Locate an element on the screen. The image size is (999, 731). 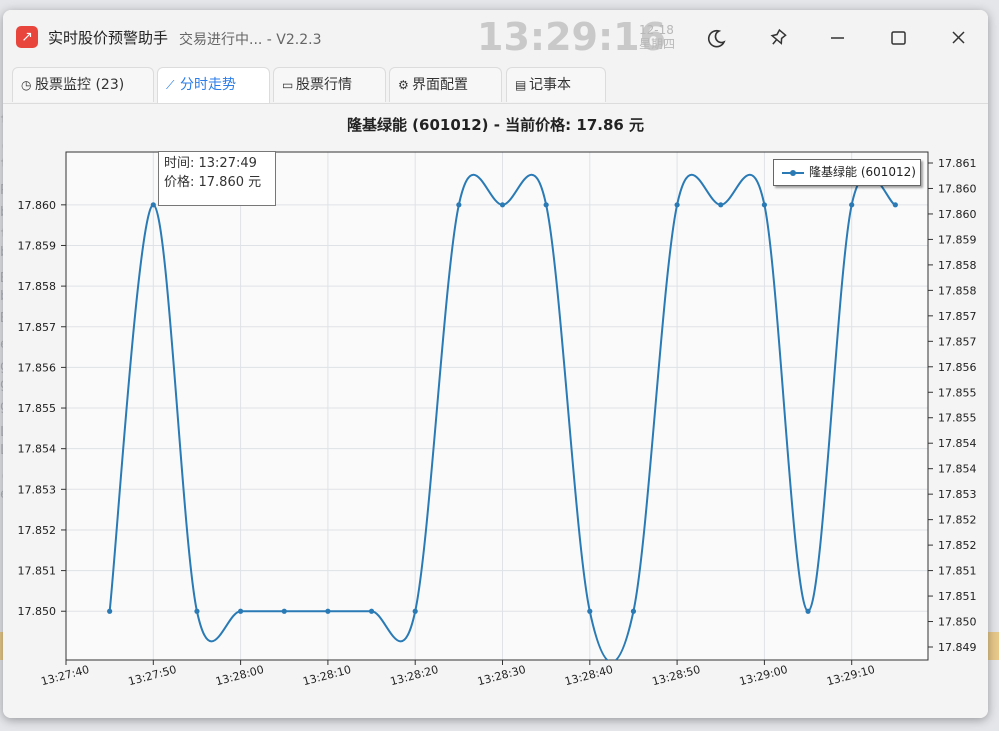
y-left-tick-label: 17.850 is located at coordinates (37, 611).